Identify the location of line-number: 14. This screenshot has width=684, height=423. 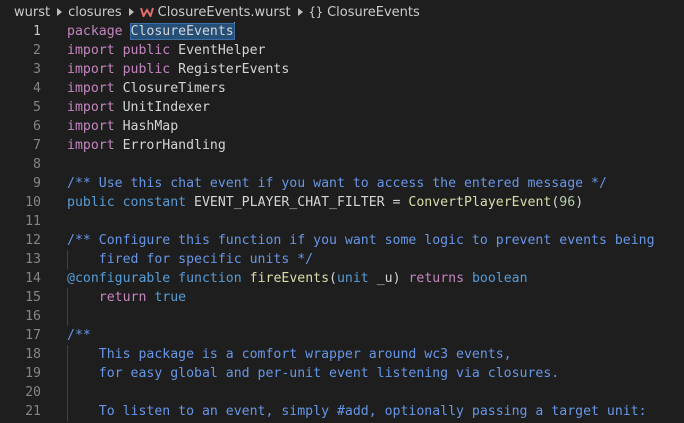
(33, 278).